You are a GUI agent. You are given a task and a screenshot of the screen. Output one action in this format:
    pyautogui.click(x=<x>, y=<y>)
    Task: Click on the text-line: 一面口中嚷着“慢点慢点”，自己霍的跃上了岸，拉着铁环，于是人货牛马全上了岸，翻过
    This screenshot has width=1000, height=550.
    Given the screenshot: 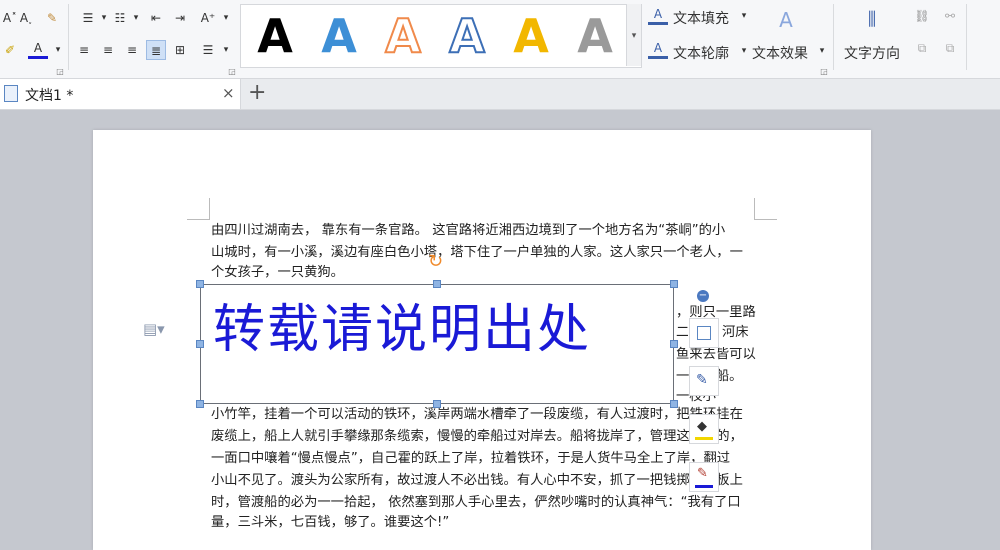 What is the action you would take?
    pyautogui.click(x=483, y=459)
    